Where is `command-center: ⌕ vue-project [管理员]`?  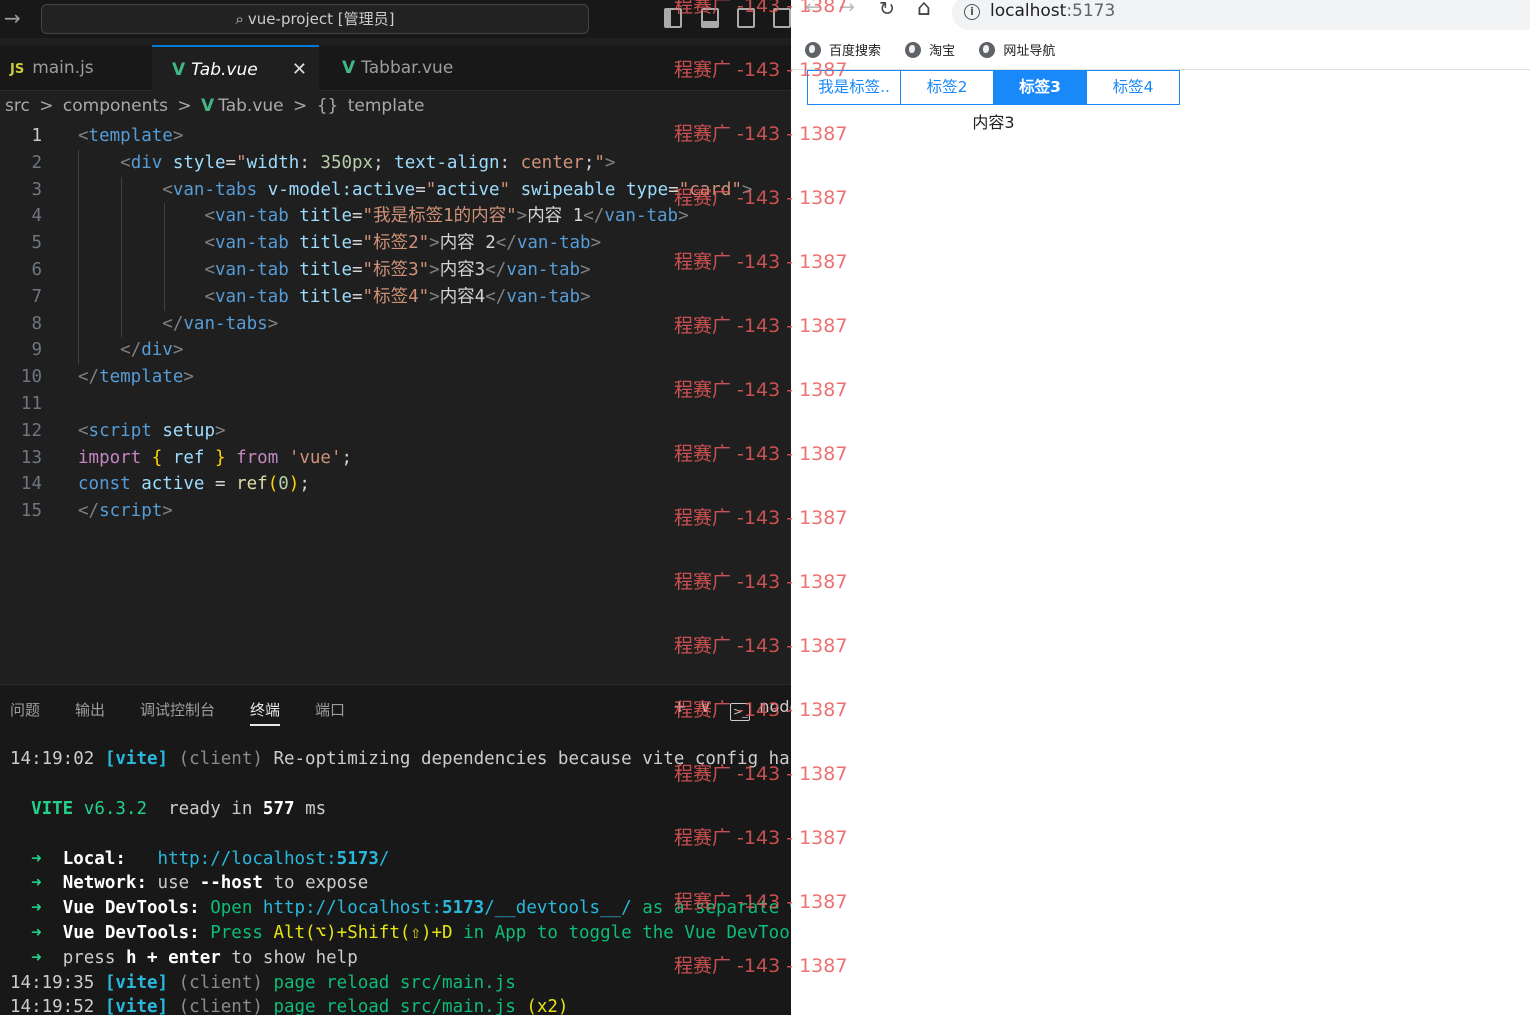 command-center: ⌕ vue-project [管理员] is located at coordinates (315, 19).